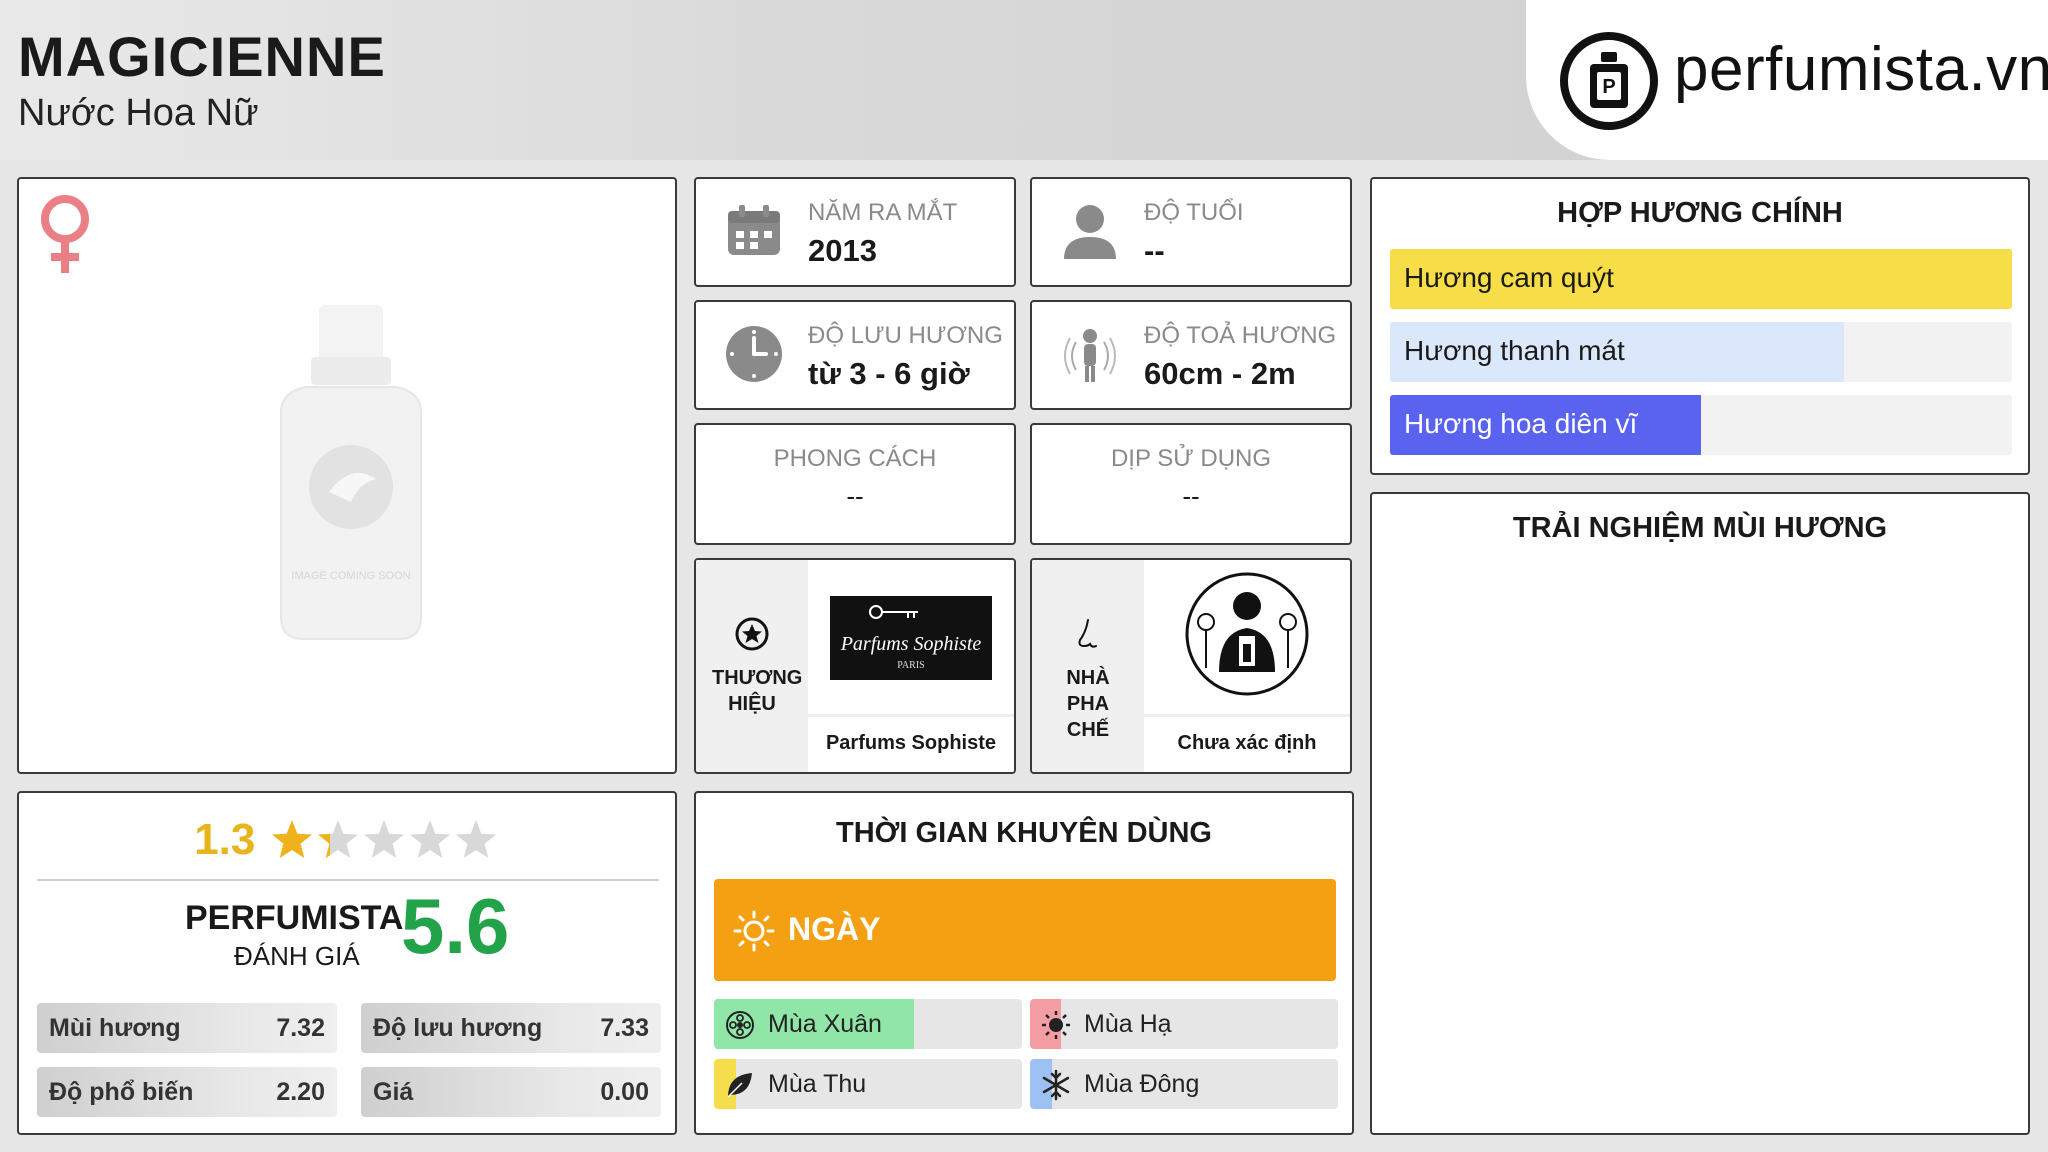 The height and width of the screenshot is (1152, 2048). Describe the element at coordinates (294, 918) in the screenshot. I see `perfumista-label: PERFUMISTA` at that location.